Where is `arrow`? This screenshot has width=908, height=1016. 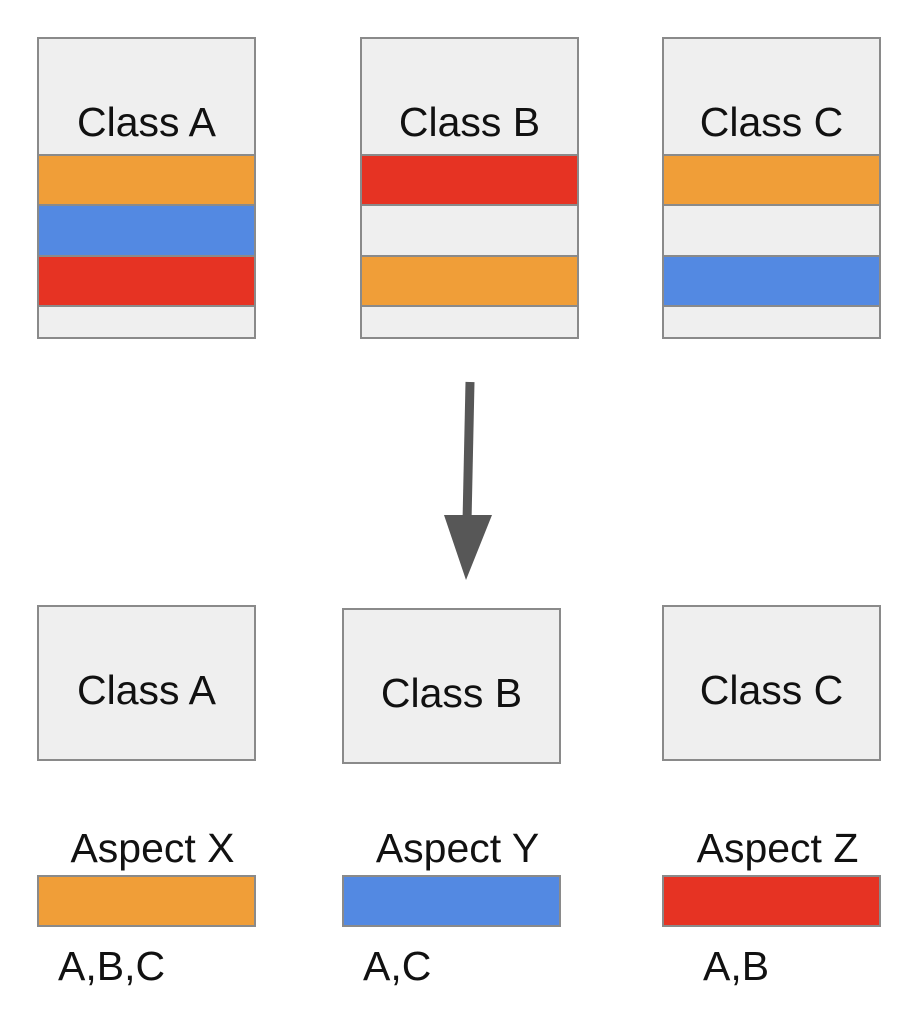
arrow is located at coordinates (468, 480).